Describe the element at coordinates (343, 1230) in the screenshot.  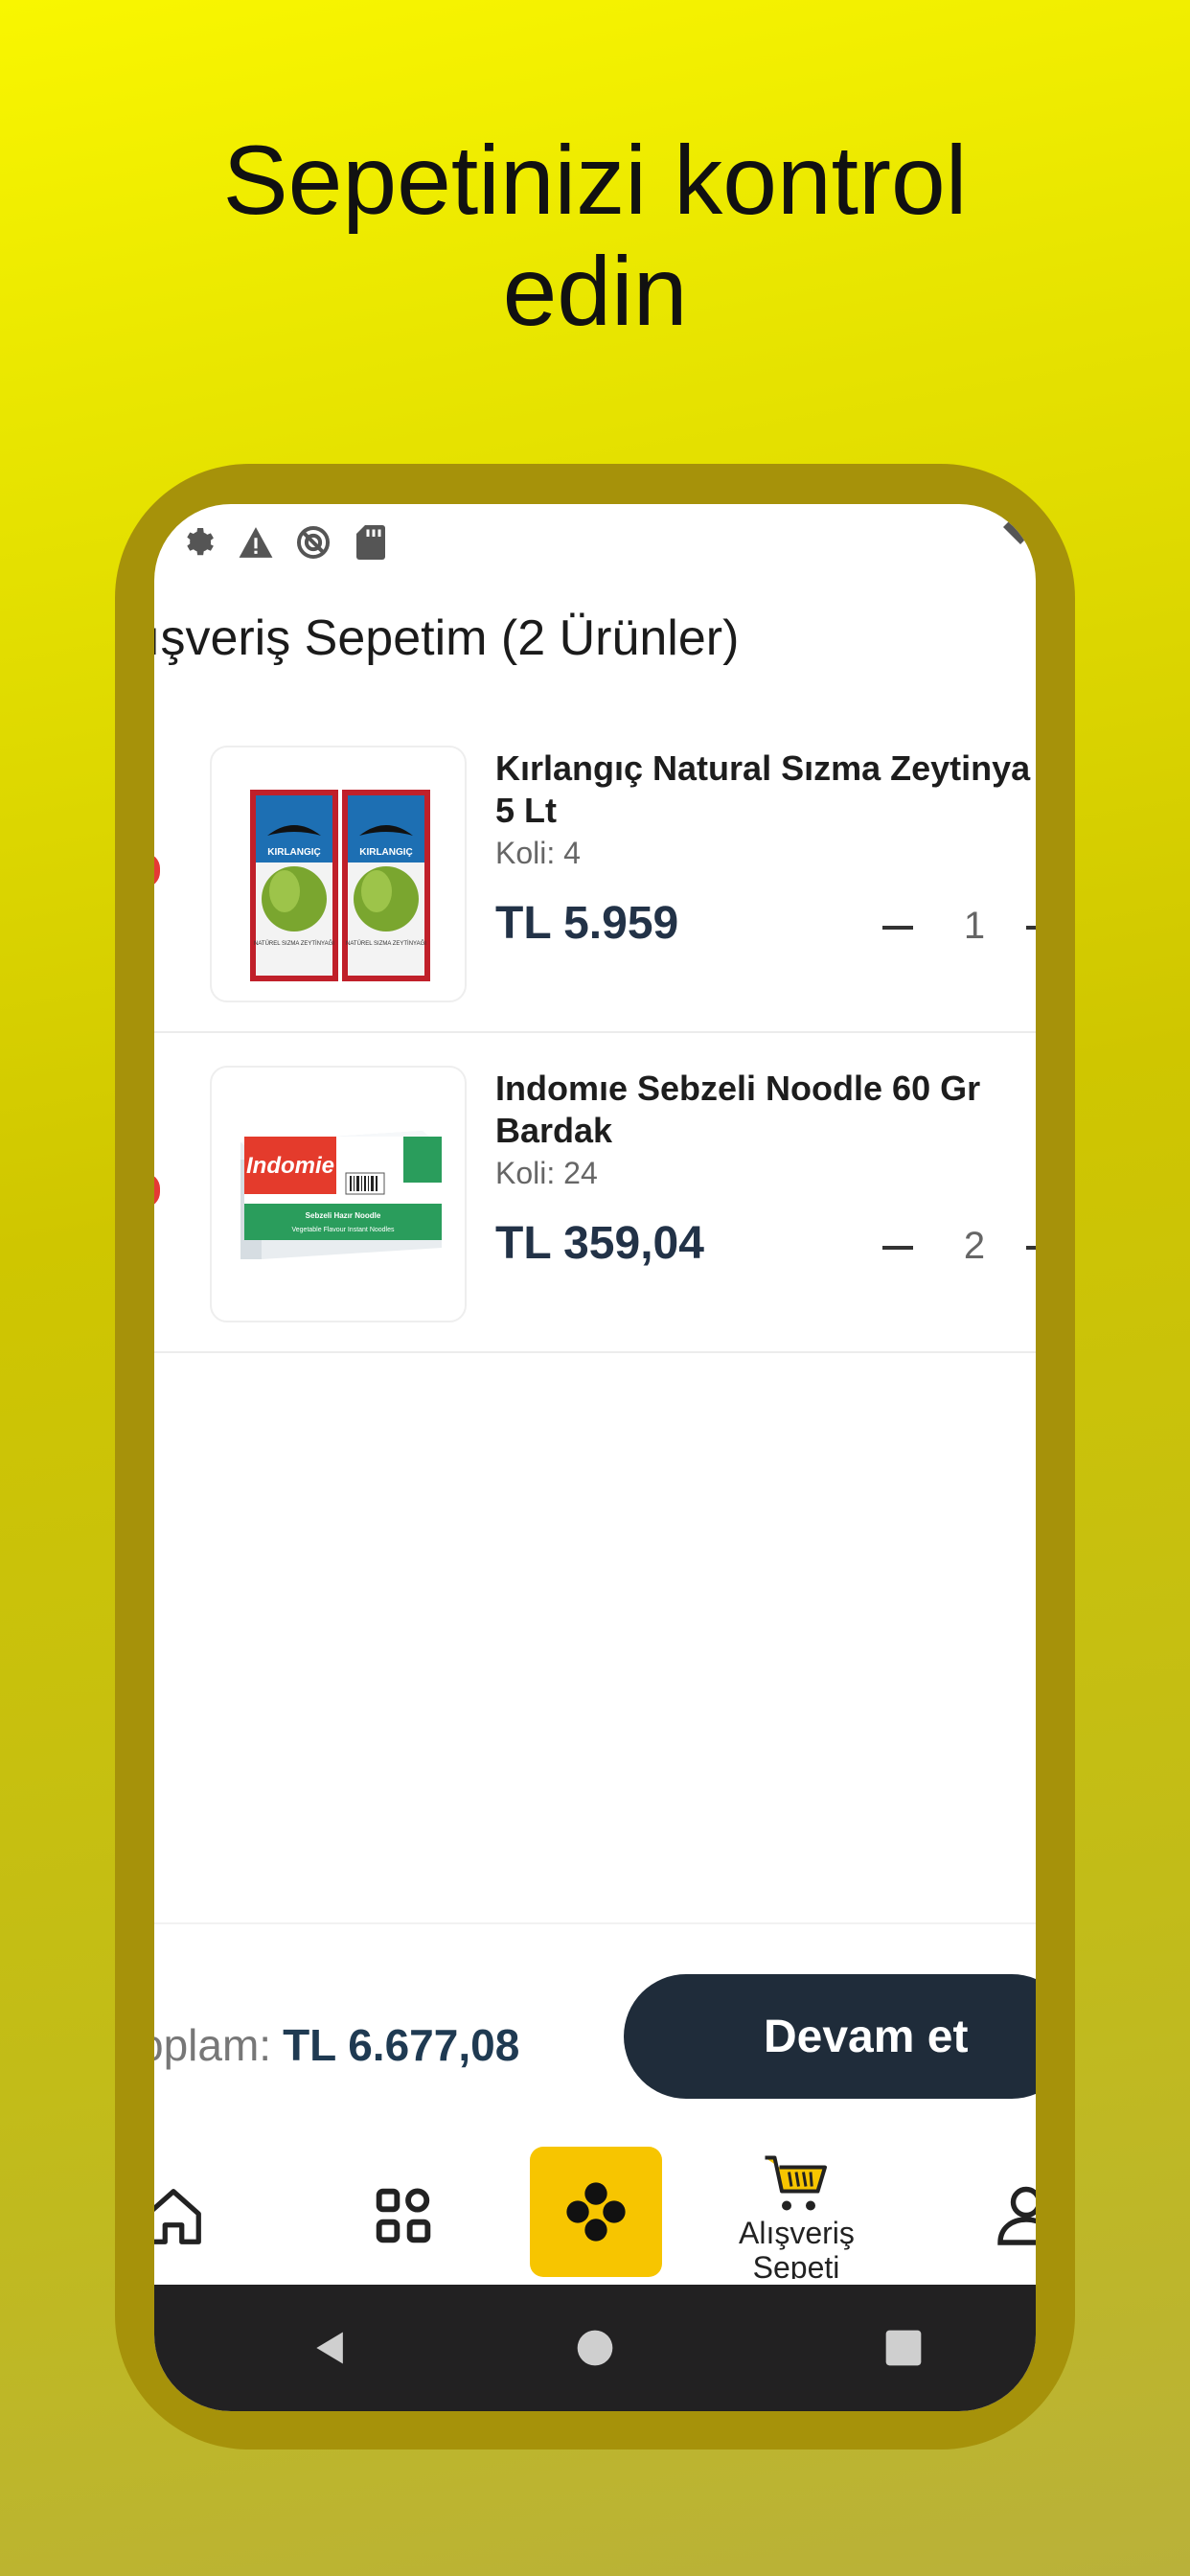
I see `svg-text:Vegetable Flavour Instant Nood: Vegetable Flavour Instant Noodles` at that location.